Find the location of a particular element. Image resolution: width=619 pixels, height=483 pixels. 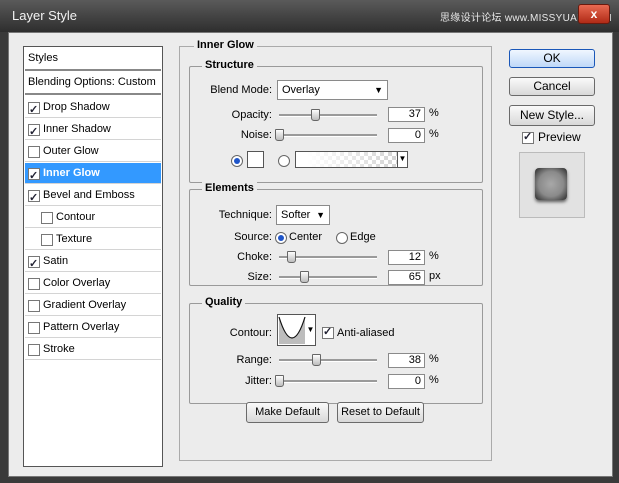

contour-label: Contour: is located at coordinates (250, 333).